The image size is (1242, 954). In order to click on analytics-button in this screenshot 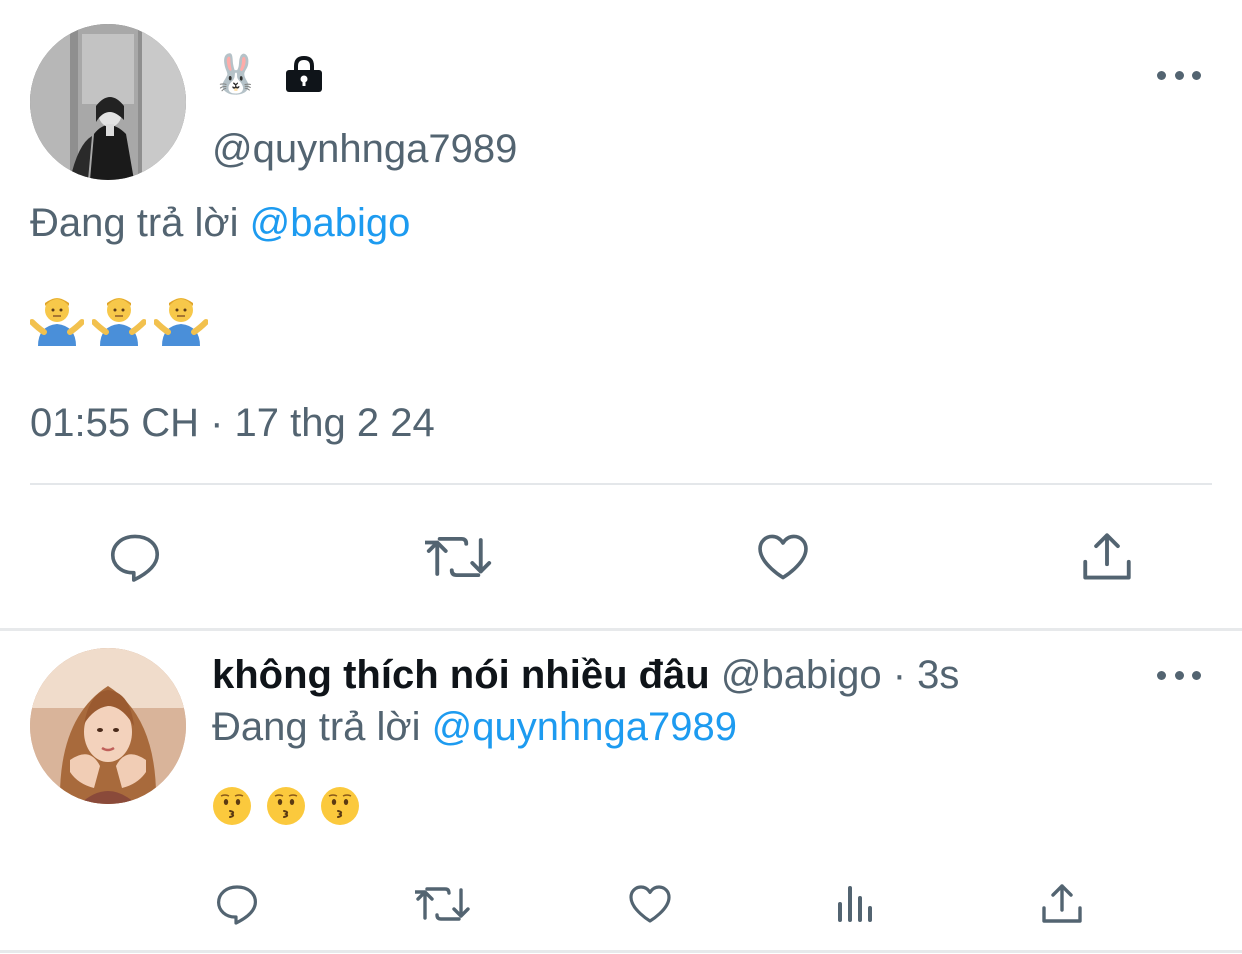, I will do `click(856, 904)`.